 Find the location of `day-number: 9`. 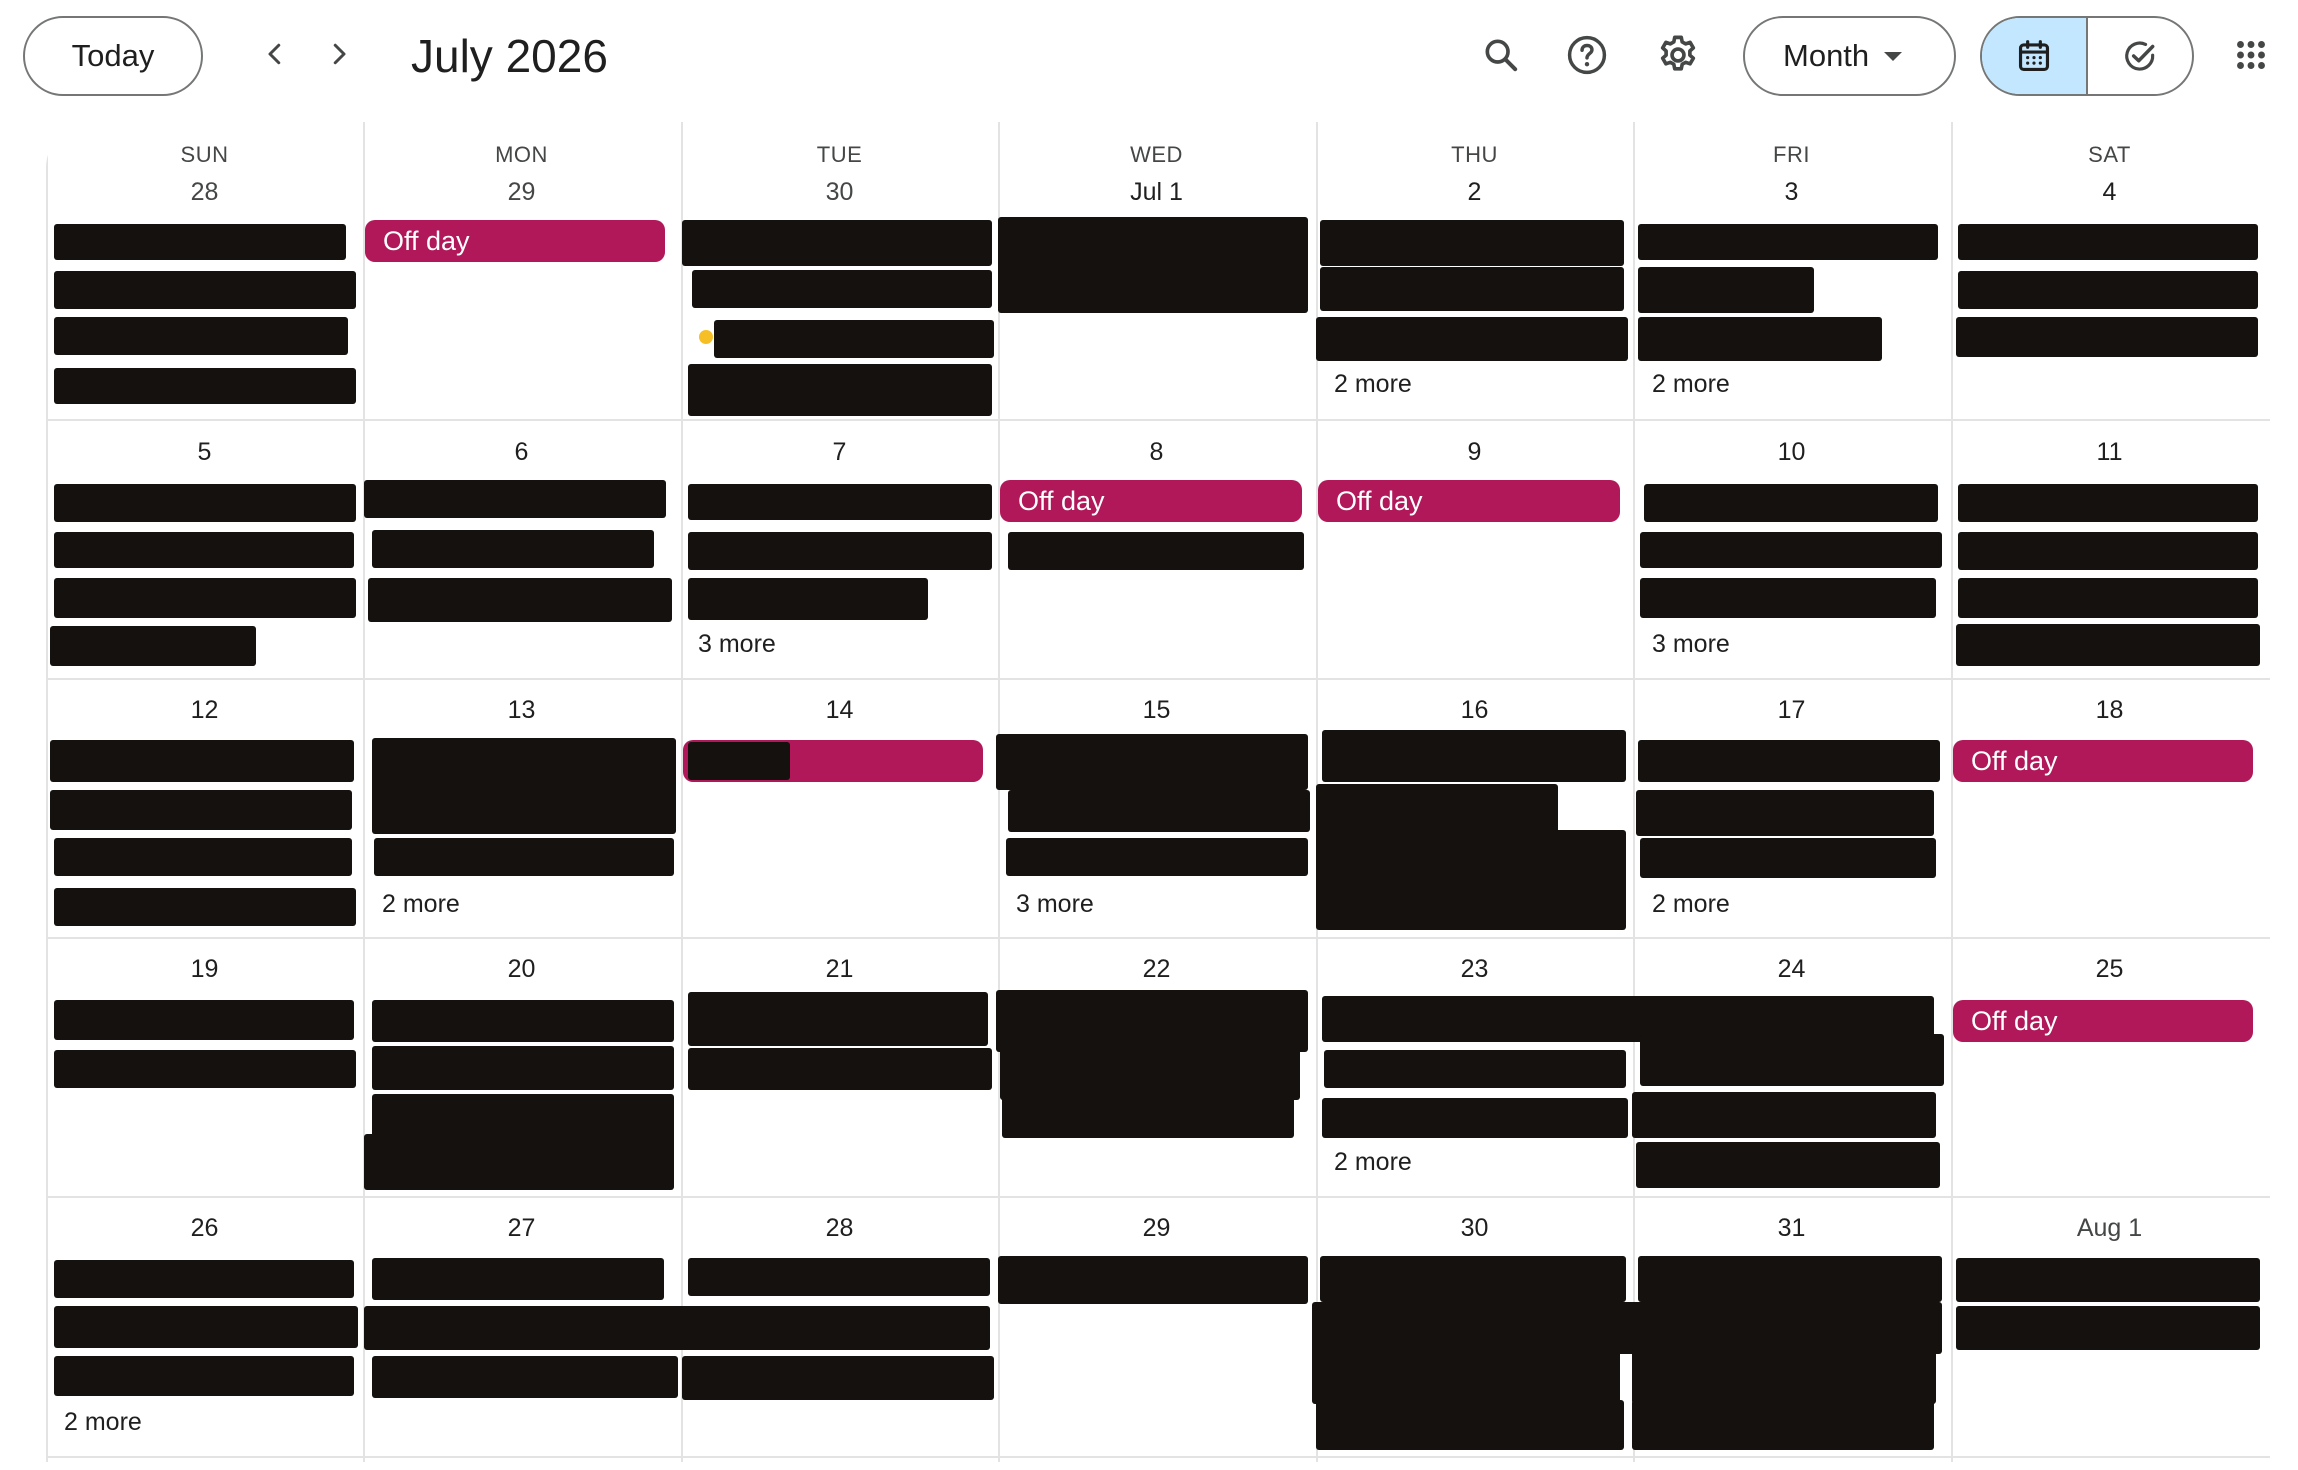

day-number: 9 is located at coordinates (1474, 452).